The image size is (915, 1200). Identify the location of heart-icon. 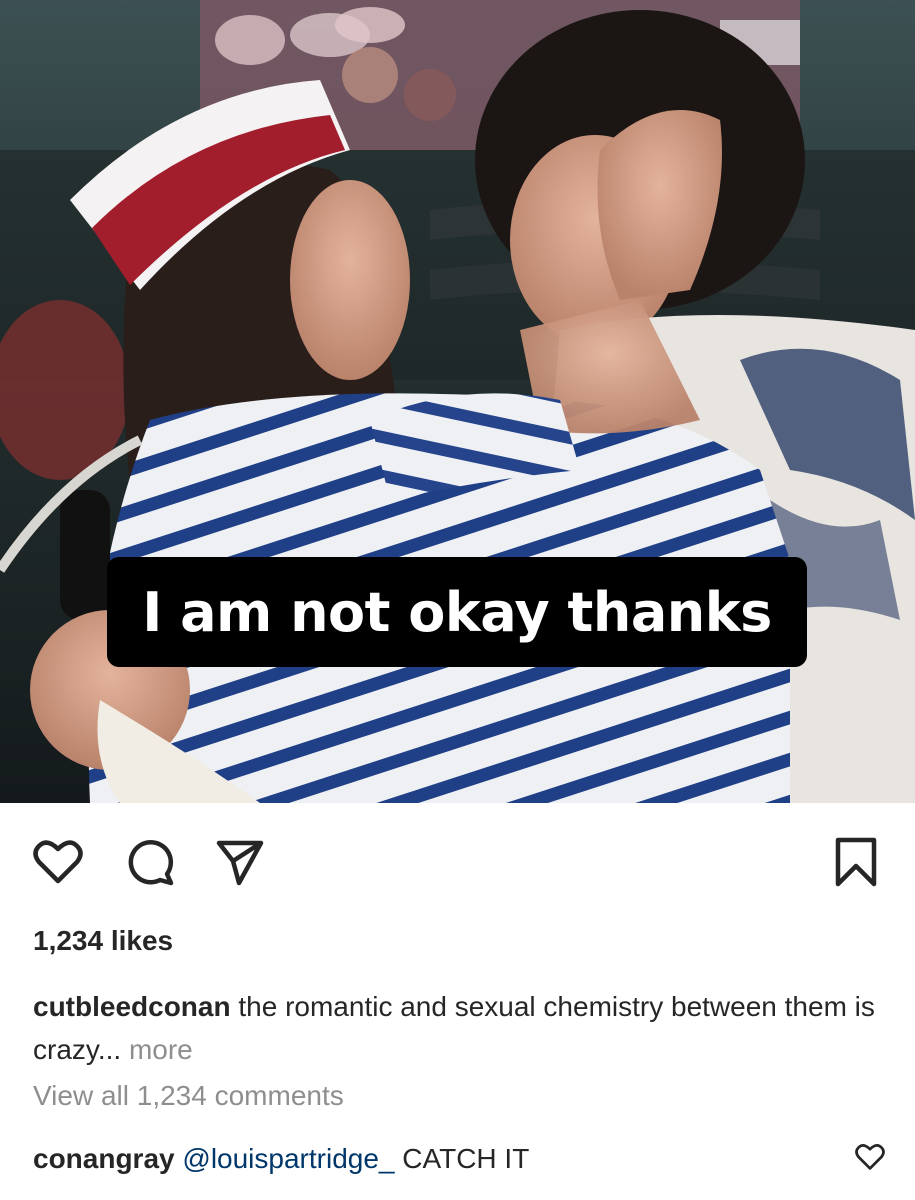
(58, 862).